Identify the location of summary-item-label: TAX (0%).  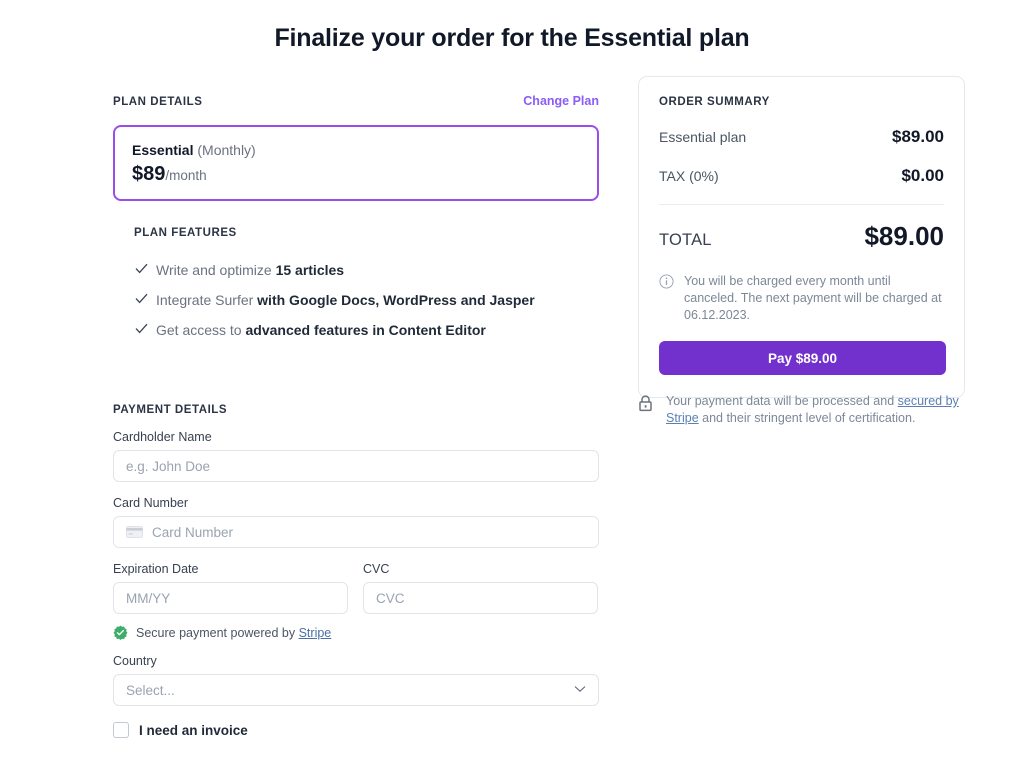
(689, 176).